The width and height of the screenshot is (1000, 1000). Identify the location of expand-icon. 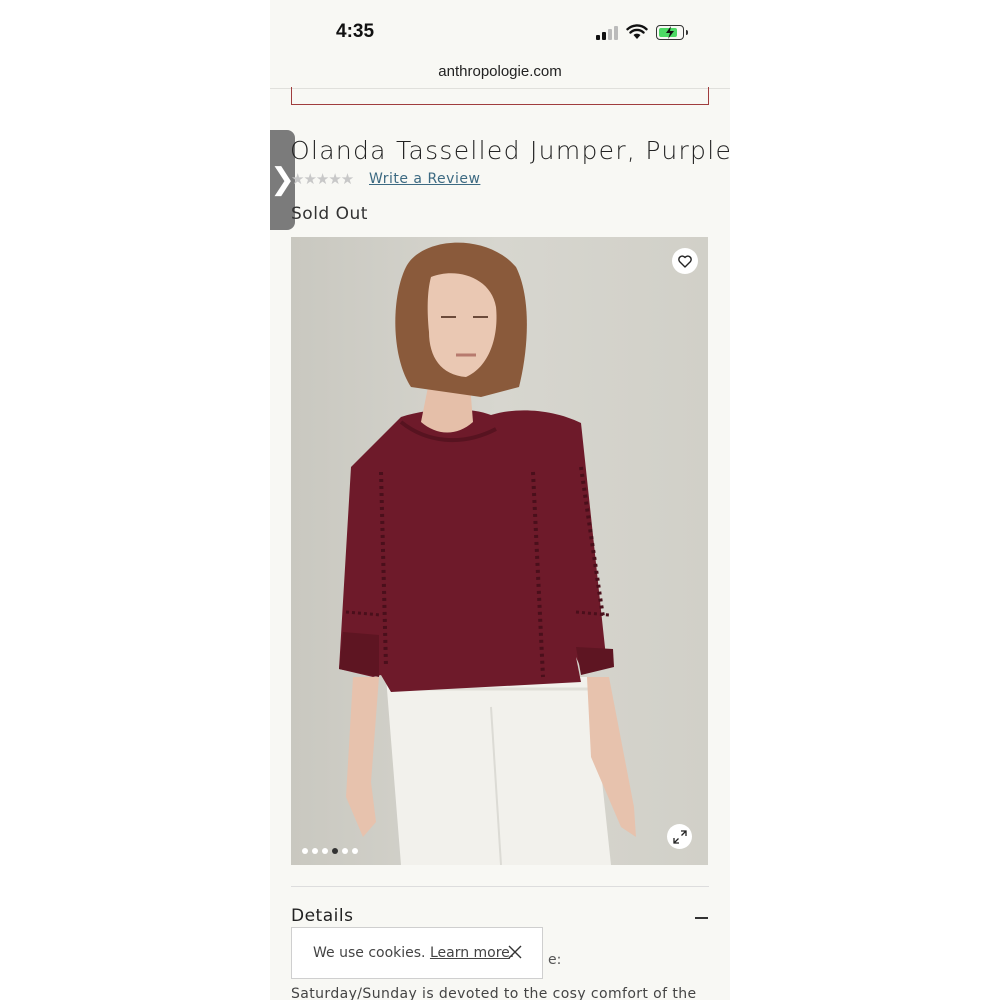
(679, 836).